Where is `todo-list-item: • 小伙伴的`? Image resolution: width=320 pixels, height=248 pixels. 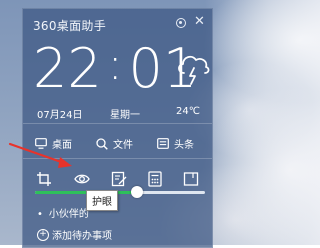 todo-list-item: • 小伙伴的 is located at coordinates (63, 212).